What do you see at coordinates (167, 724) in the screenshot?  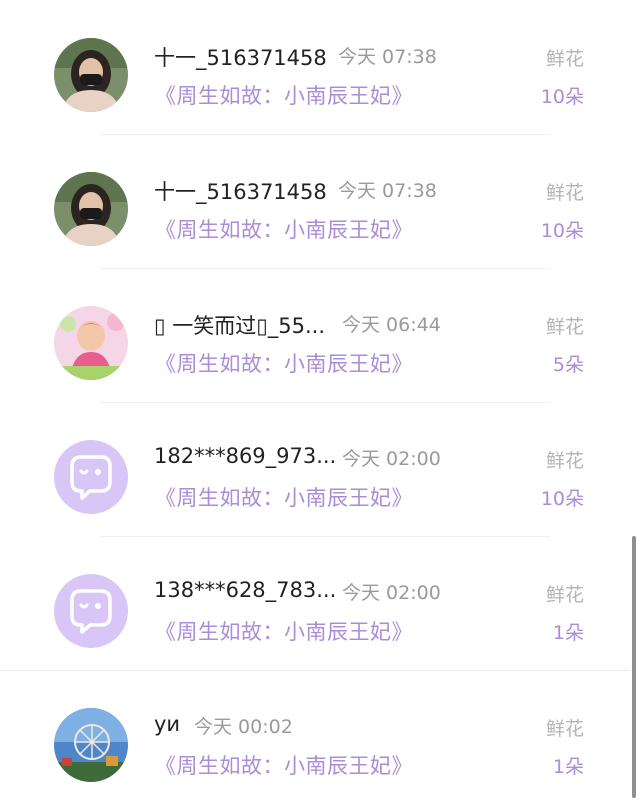 I see `user-name: yи` at bounding box center [167, 724].